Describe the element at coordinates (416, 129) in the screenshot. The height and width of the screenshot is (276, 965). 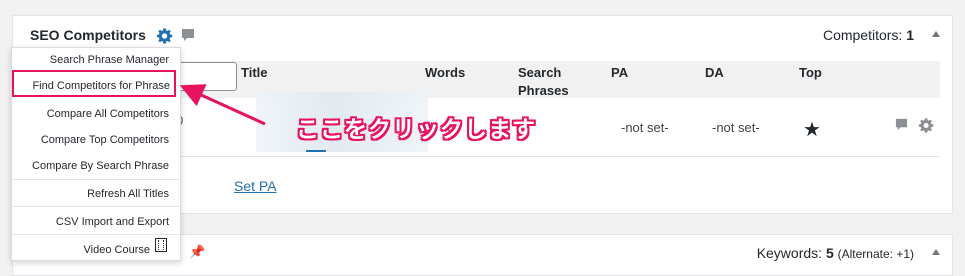
I see `annotation-callout: ここをクリックします` at that location.